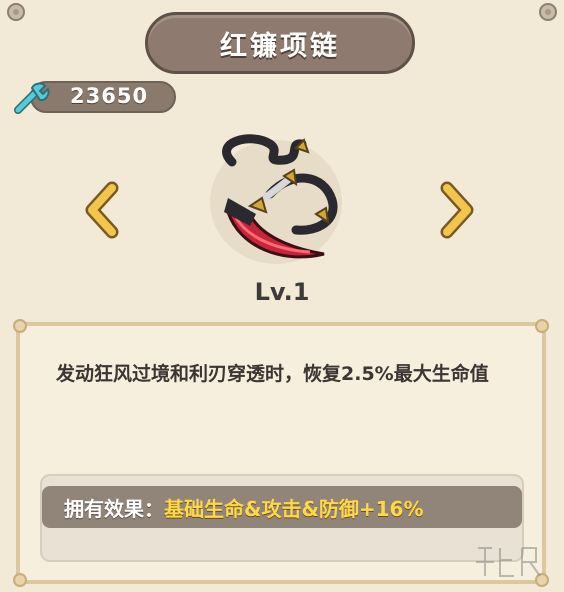 The image size is (564, 592). I want to click on owned-effect-label: 拥有效果：, so click(114, 508).